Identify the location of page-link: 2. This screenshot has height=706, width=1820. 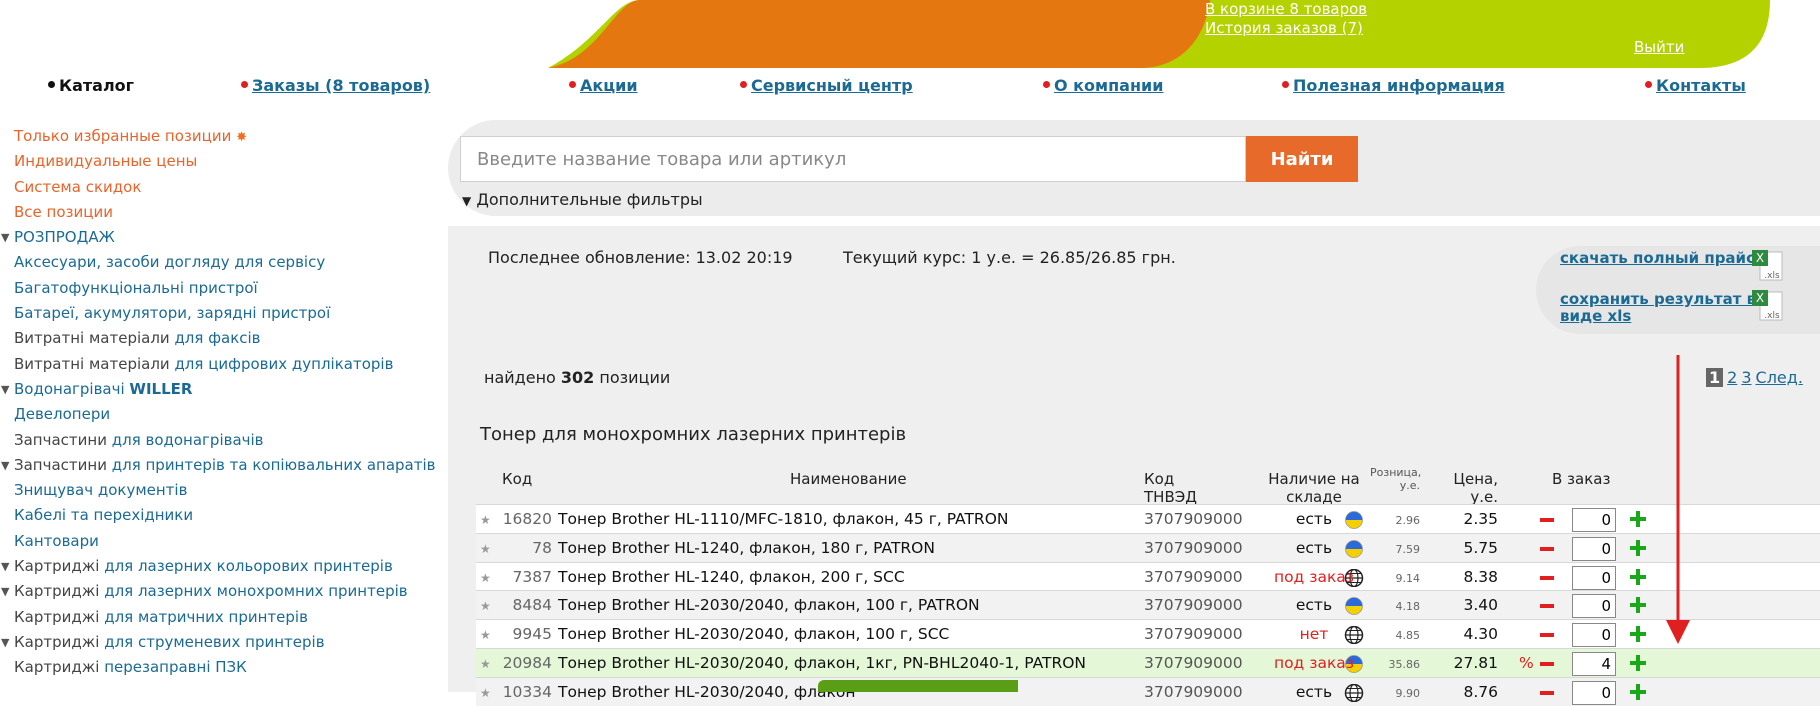
(1732, 377).